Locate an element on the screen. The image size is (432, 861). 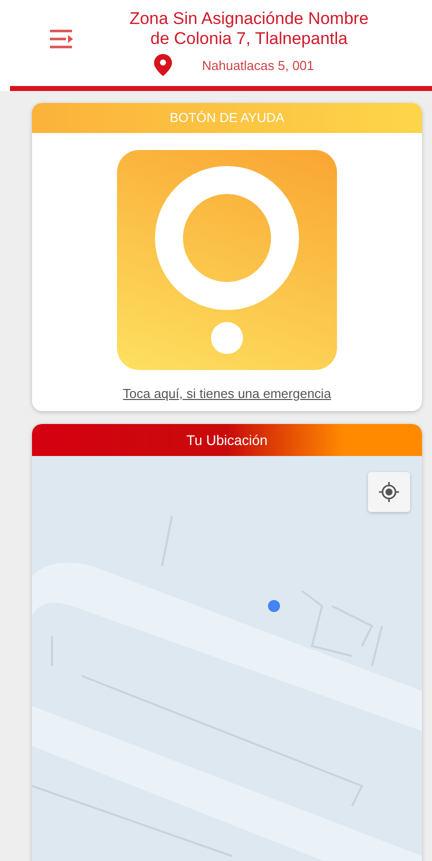
card-header: Tu Ubicación is located at coordinates (227, 440).